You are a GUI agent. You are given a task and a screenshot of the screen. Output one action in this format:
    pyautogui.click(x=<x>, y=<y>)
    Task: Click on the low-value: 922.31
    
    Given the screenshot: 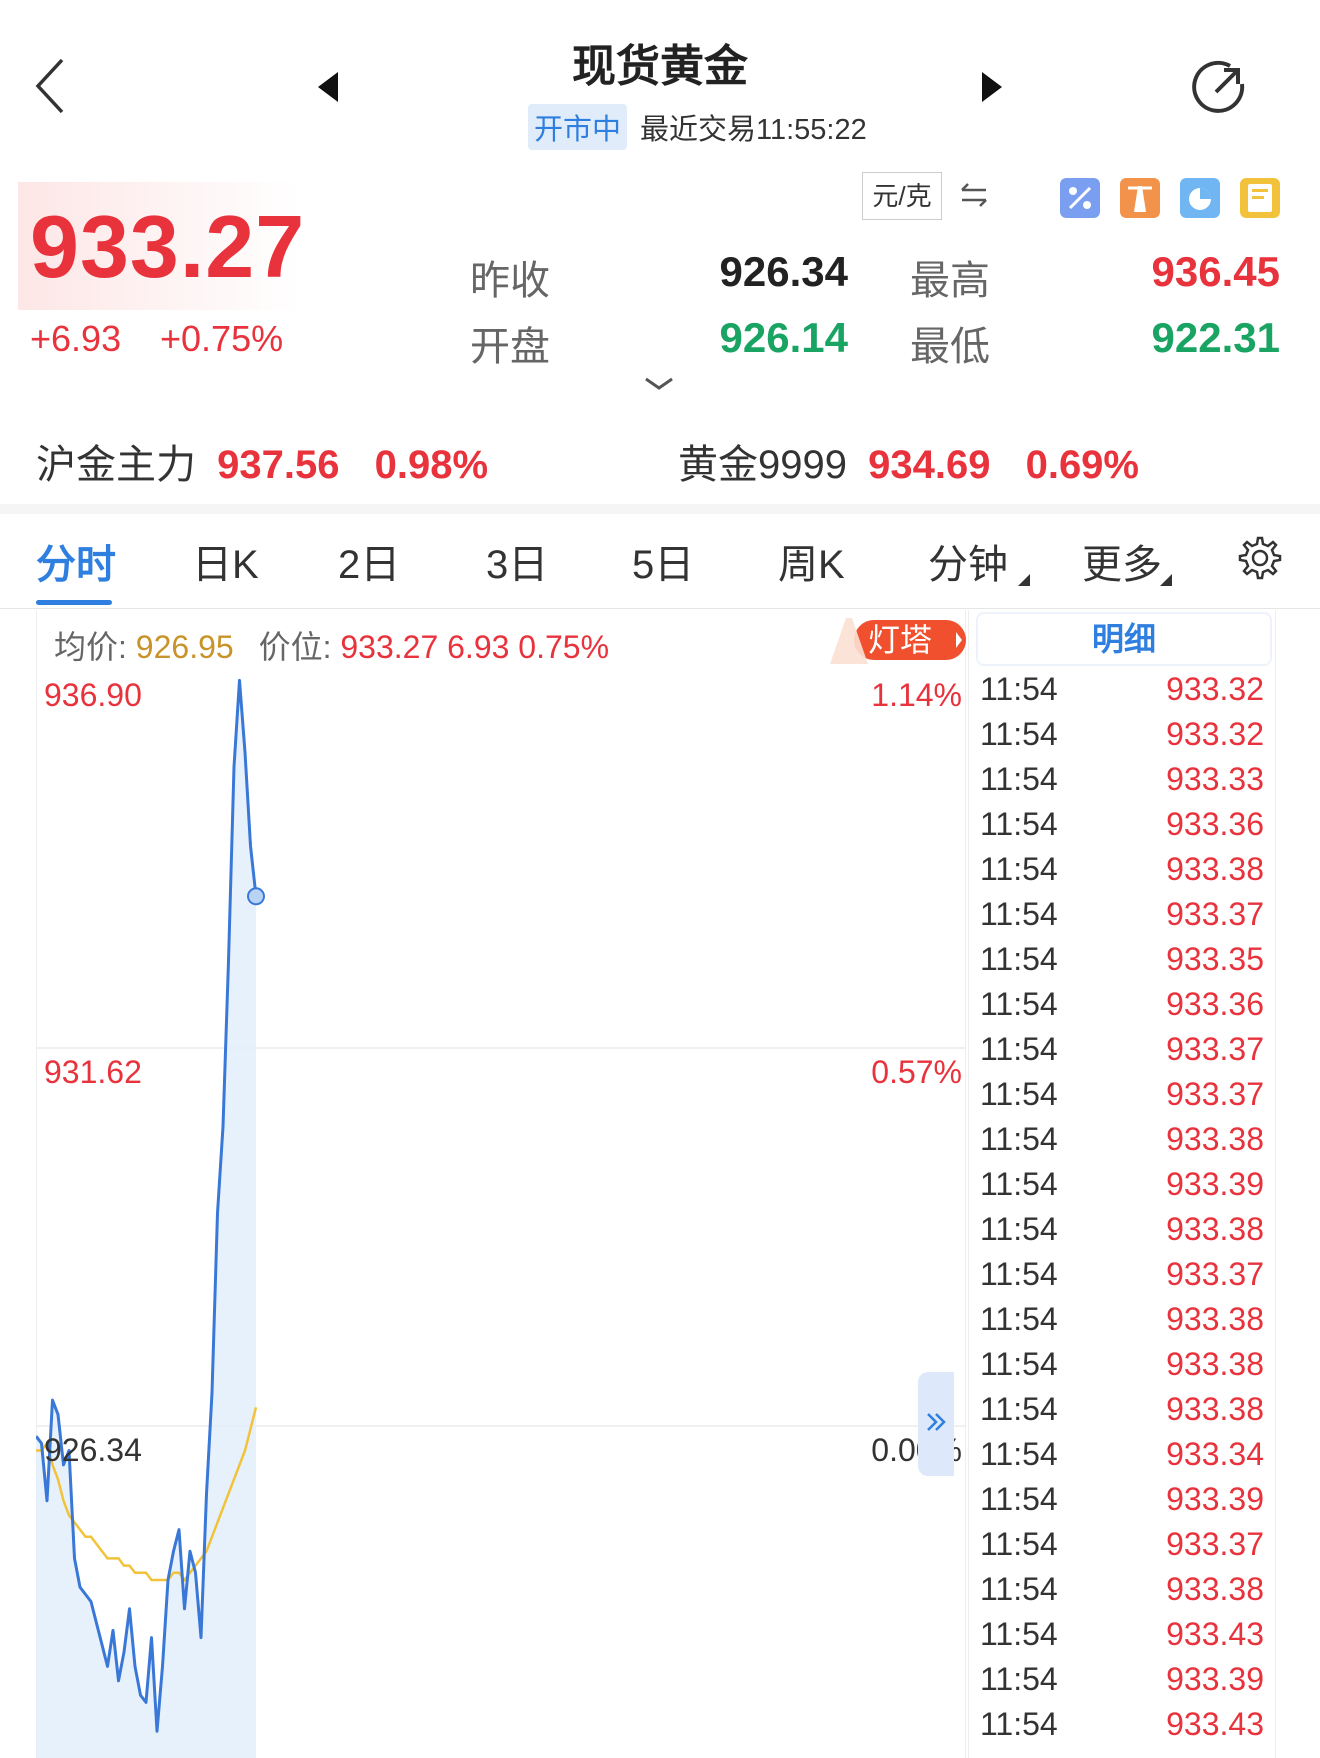 What is the action you would take?
    pyautogui.click(x=1215, y=337)
    